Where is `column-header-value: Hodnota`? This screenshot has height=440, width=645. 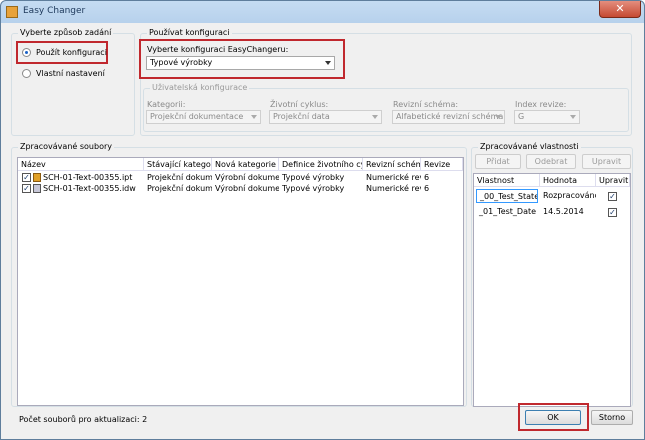
column-header-value: Hodnota is located at coordinates (568, 180).